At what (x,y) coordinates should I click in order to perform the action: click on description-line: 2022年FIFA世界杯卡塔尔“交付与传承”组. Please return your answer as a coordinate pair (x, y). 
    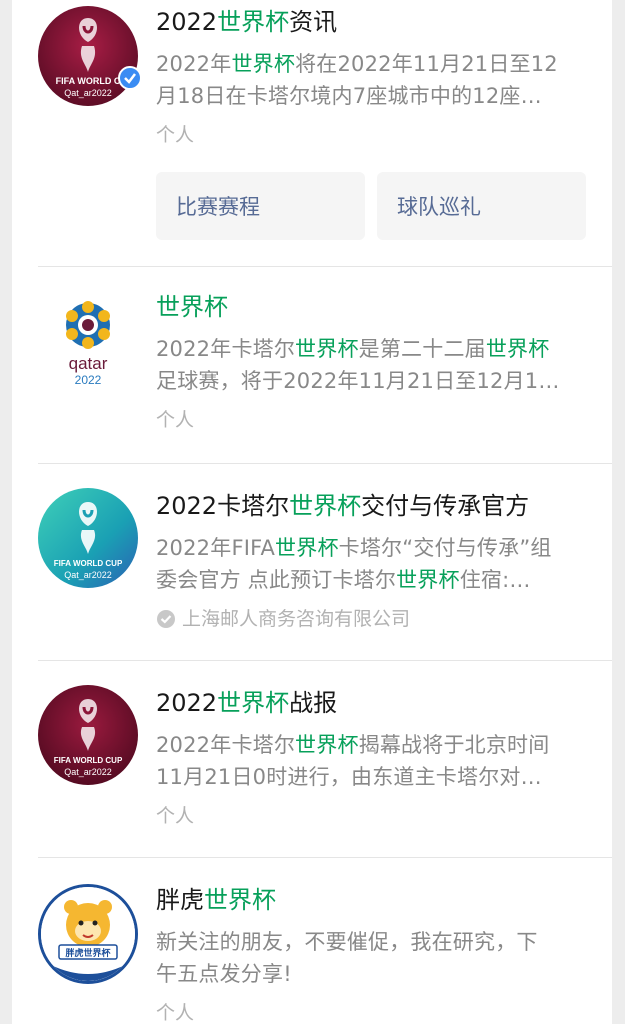
    Looking at the image, I should click on (372, 548).